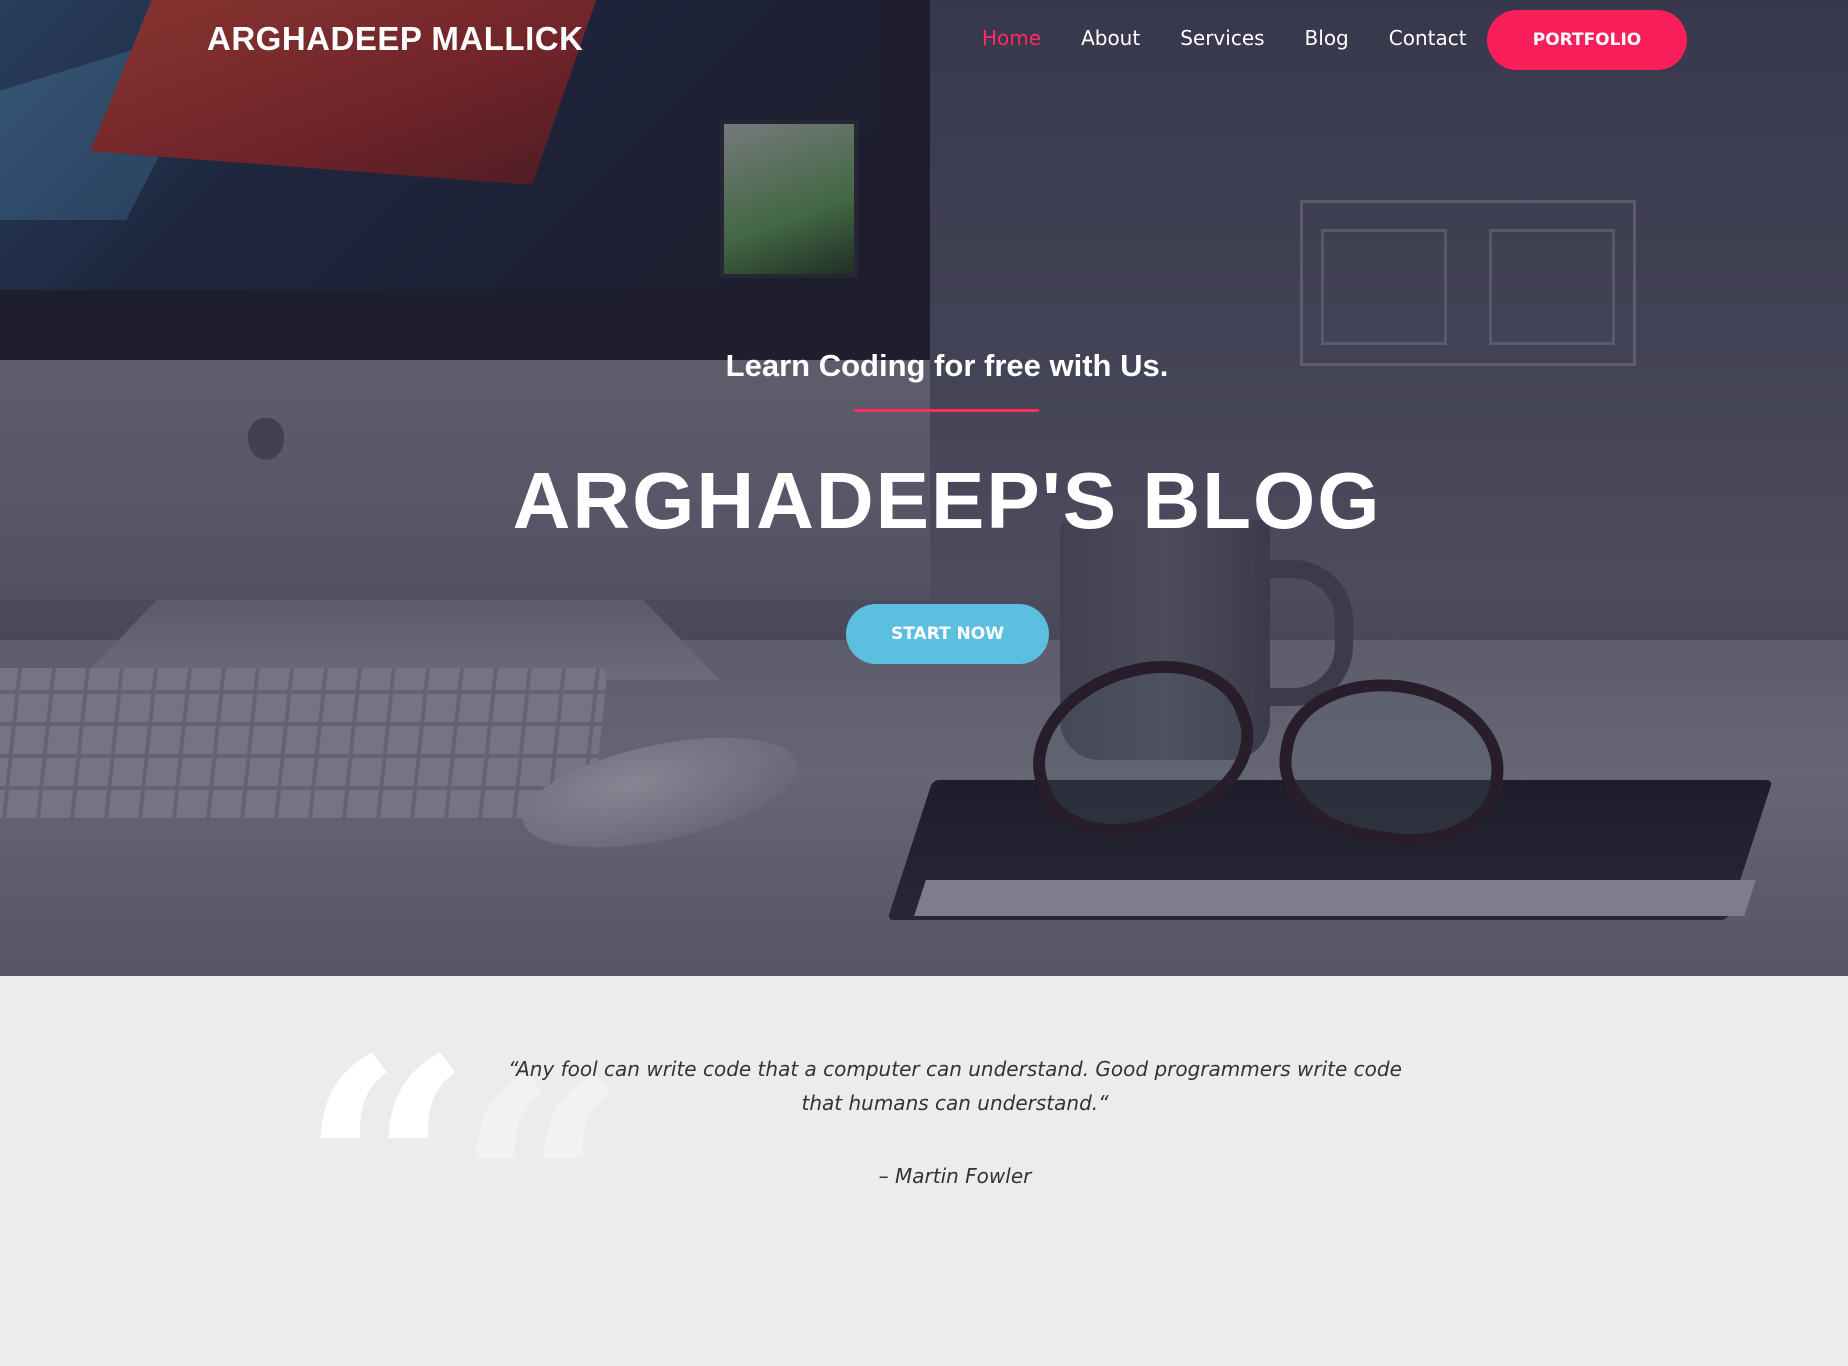 This screenshot has width=1848, height=1366. Describe the element at coordinates (947, 365) in the screenshot. I see `hero-tagline: Learn Coding for free with Us.` at that location.